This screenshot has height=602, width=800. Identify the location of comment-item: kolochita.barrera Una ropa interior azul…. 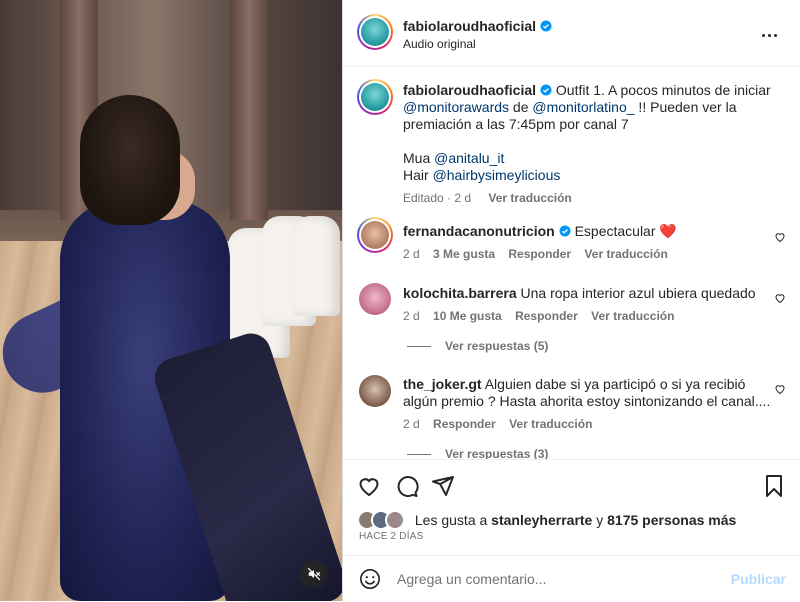
(589, 305).